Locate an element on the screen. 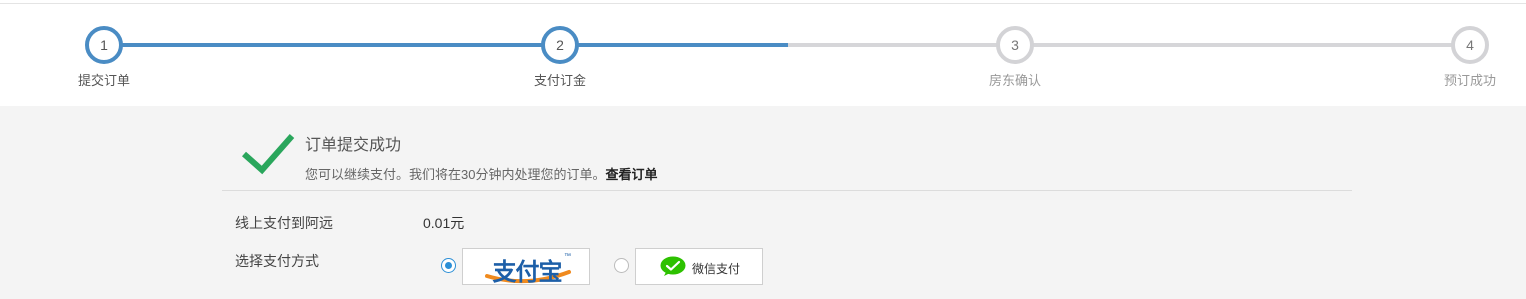 The width and height of the screenshot is (1526, 299). wechat-pay-option: 微信支付 is located at coordinates (699, 266).